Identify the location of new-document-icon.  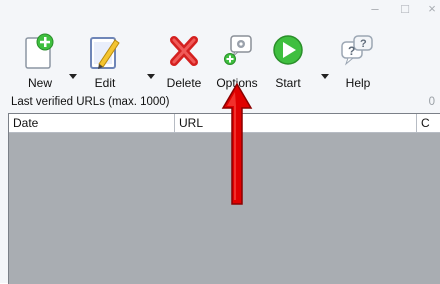
(39, 51).